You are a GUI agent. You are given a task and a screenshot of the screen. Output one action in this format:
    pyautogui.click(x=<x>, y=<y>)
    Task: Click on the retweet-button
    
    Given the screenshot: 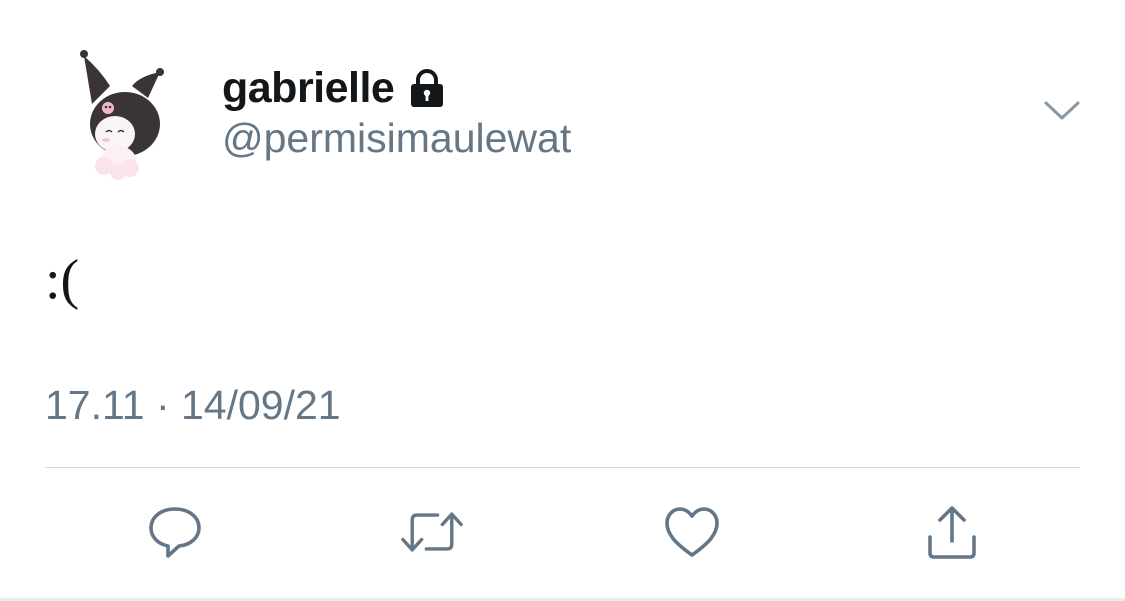 What is the action you would take?
    pyautogui.click(x=432, y=532)
    